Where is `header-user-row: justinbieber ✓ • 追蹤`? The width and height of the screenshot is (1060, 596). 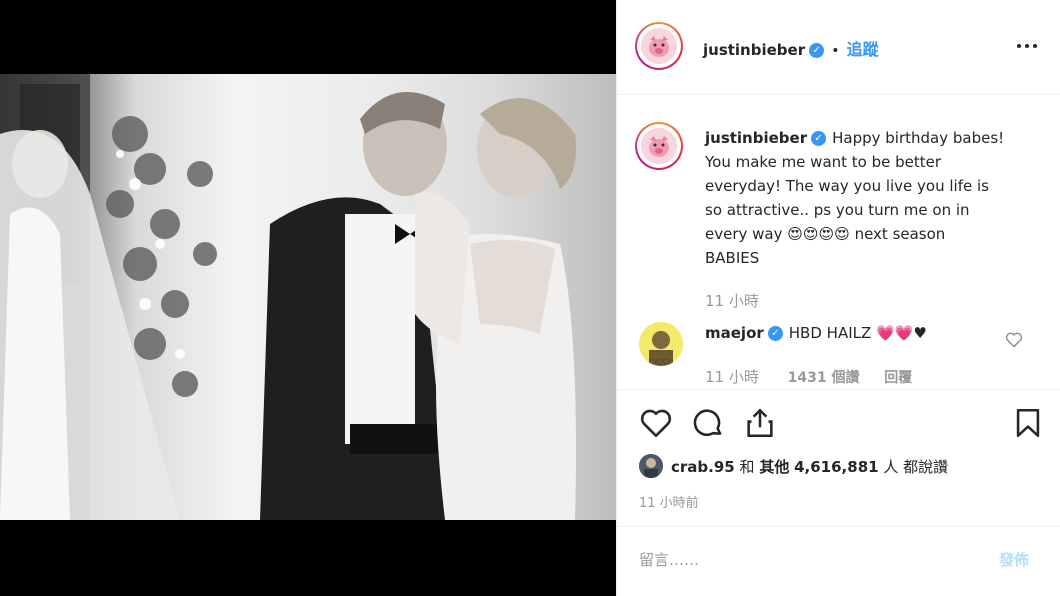 header-user-row: justinbieber ✓ • 追蹤 is located at coordinates (791, 48).